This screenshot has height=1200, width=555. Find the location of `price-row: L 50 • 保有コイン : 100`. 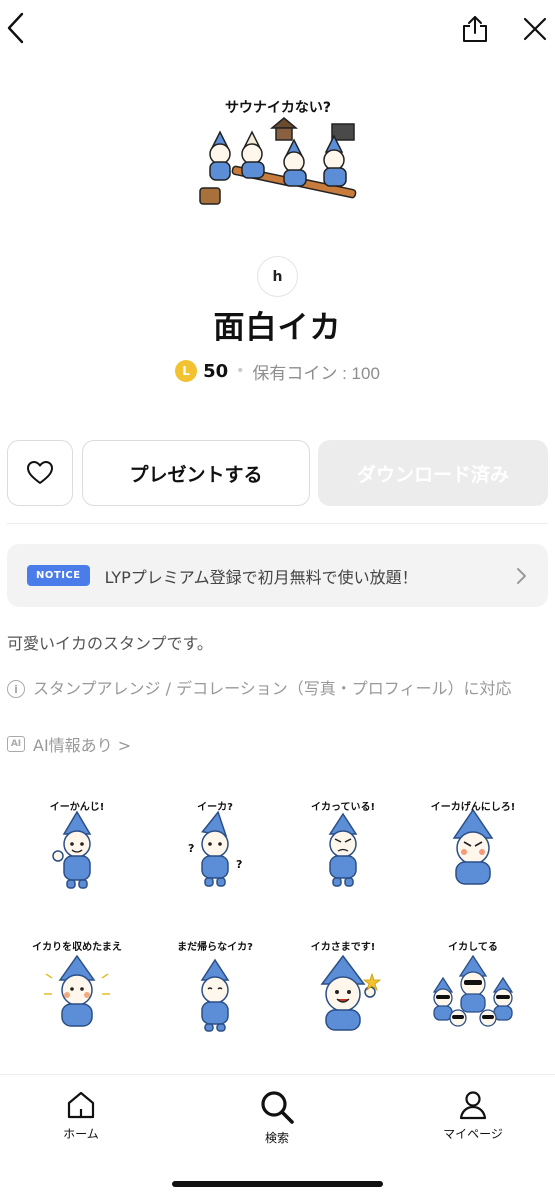

price-row: L 50 • 保有コイン : 100 is located at coordinates (277, 371).